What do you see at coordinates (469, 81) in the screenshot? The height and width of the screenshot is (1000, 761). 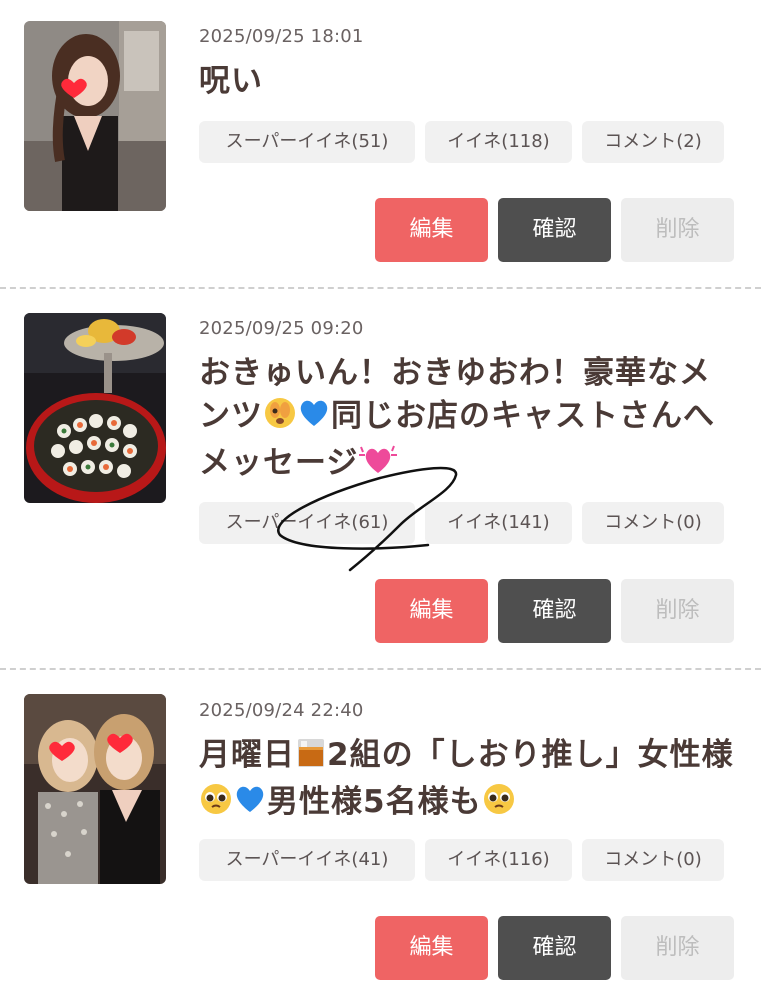 I see `post-title: 呪い` at bounding box center [469, 81].